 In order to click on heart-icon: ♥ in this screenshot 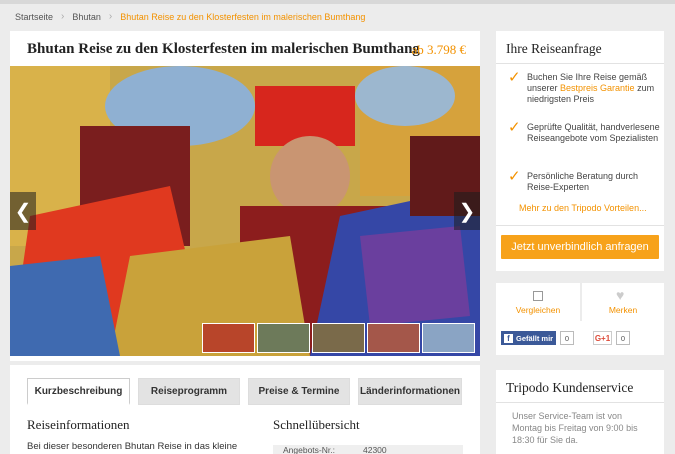, I will do `click(620, 295)`.